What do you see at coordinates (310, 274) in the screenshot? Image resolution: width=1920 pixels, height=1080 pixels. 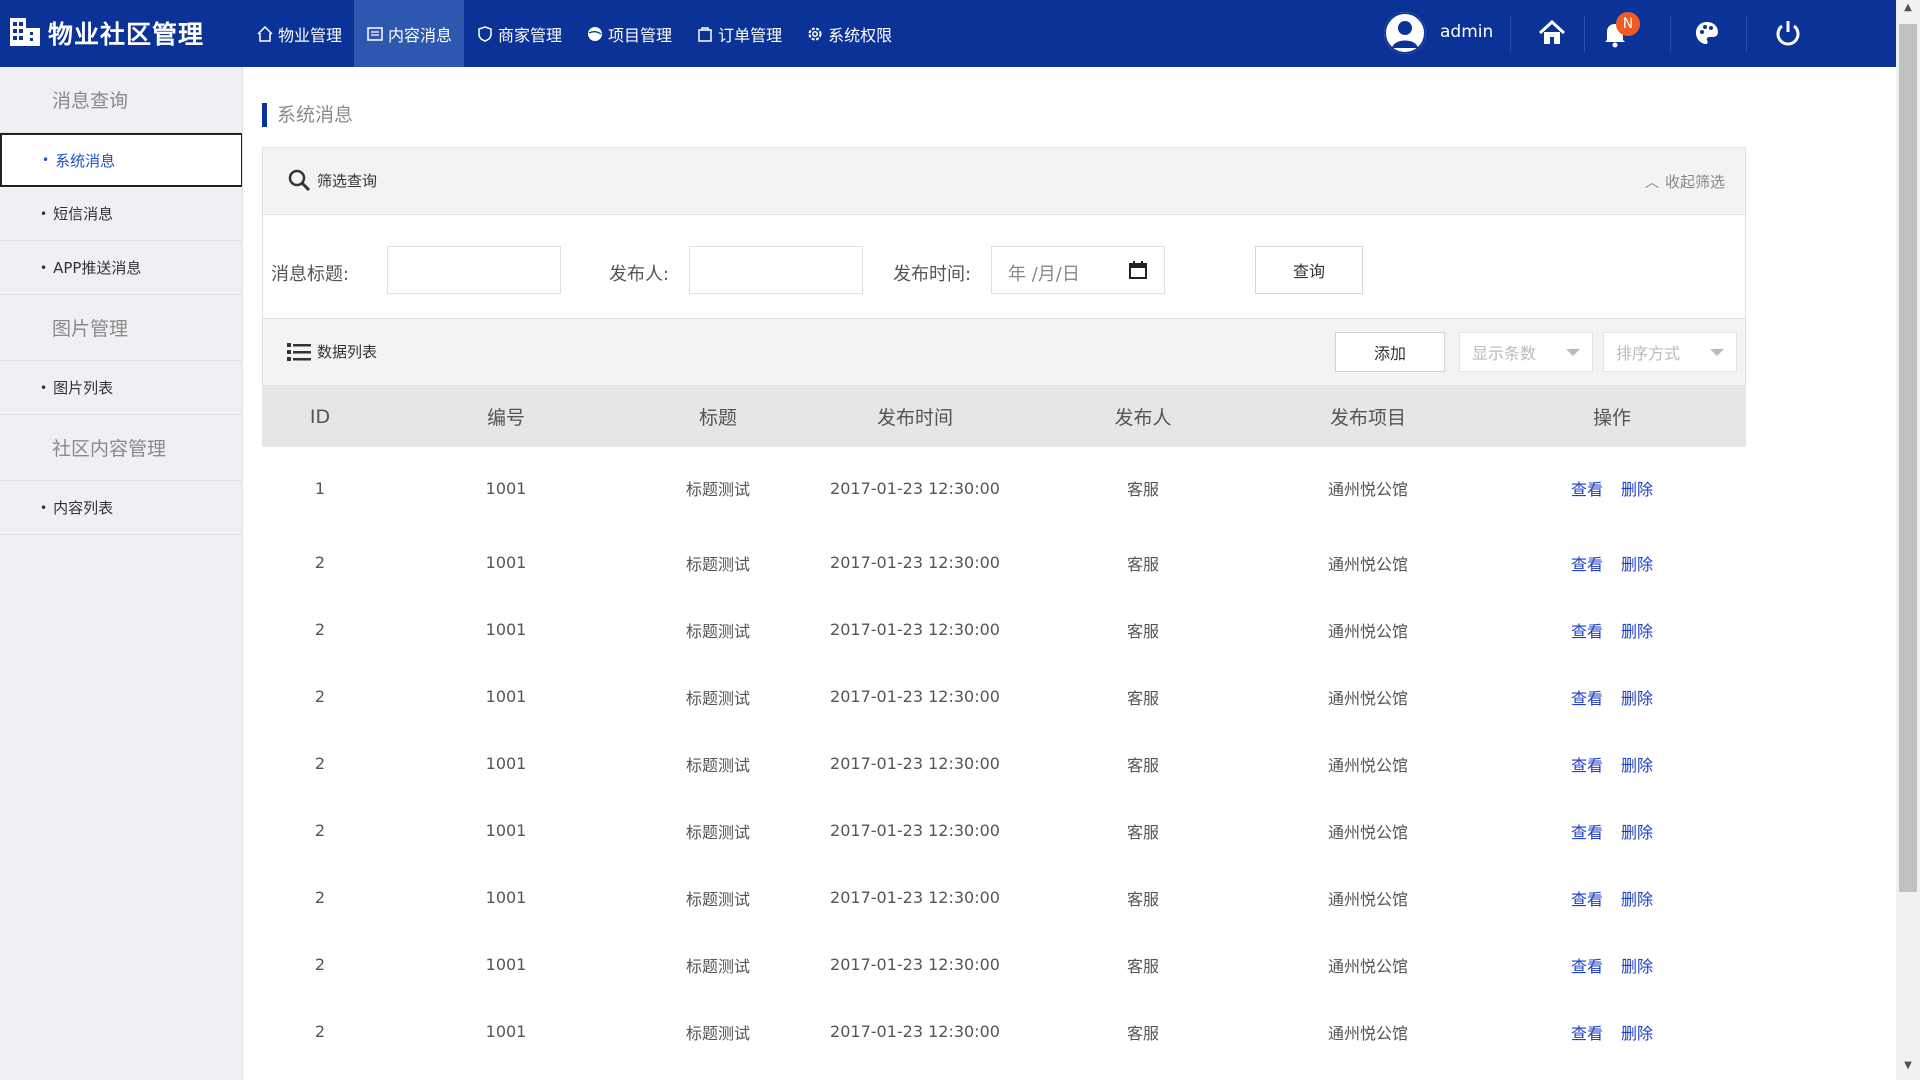 I see `message-title-label: 消息标题:` at bounding box center [310, 274].